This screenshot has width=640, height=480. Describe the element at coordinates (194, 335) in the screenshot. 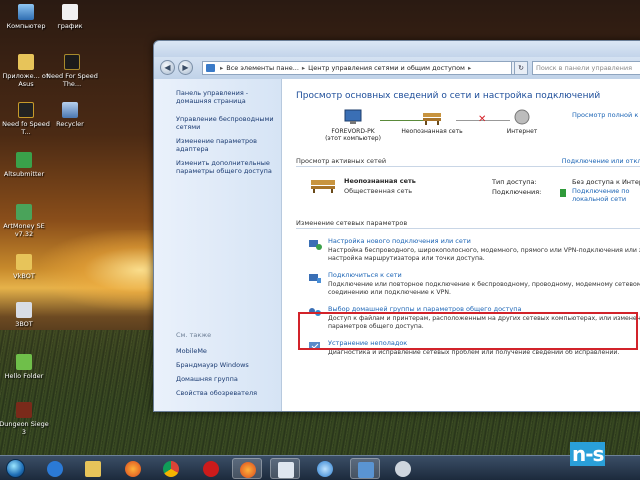

I see `see-also-heading: См. также` at that location.